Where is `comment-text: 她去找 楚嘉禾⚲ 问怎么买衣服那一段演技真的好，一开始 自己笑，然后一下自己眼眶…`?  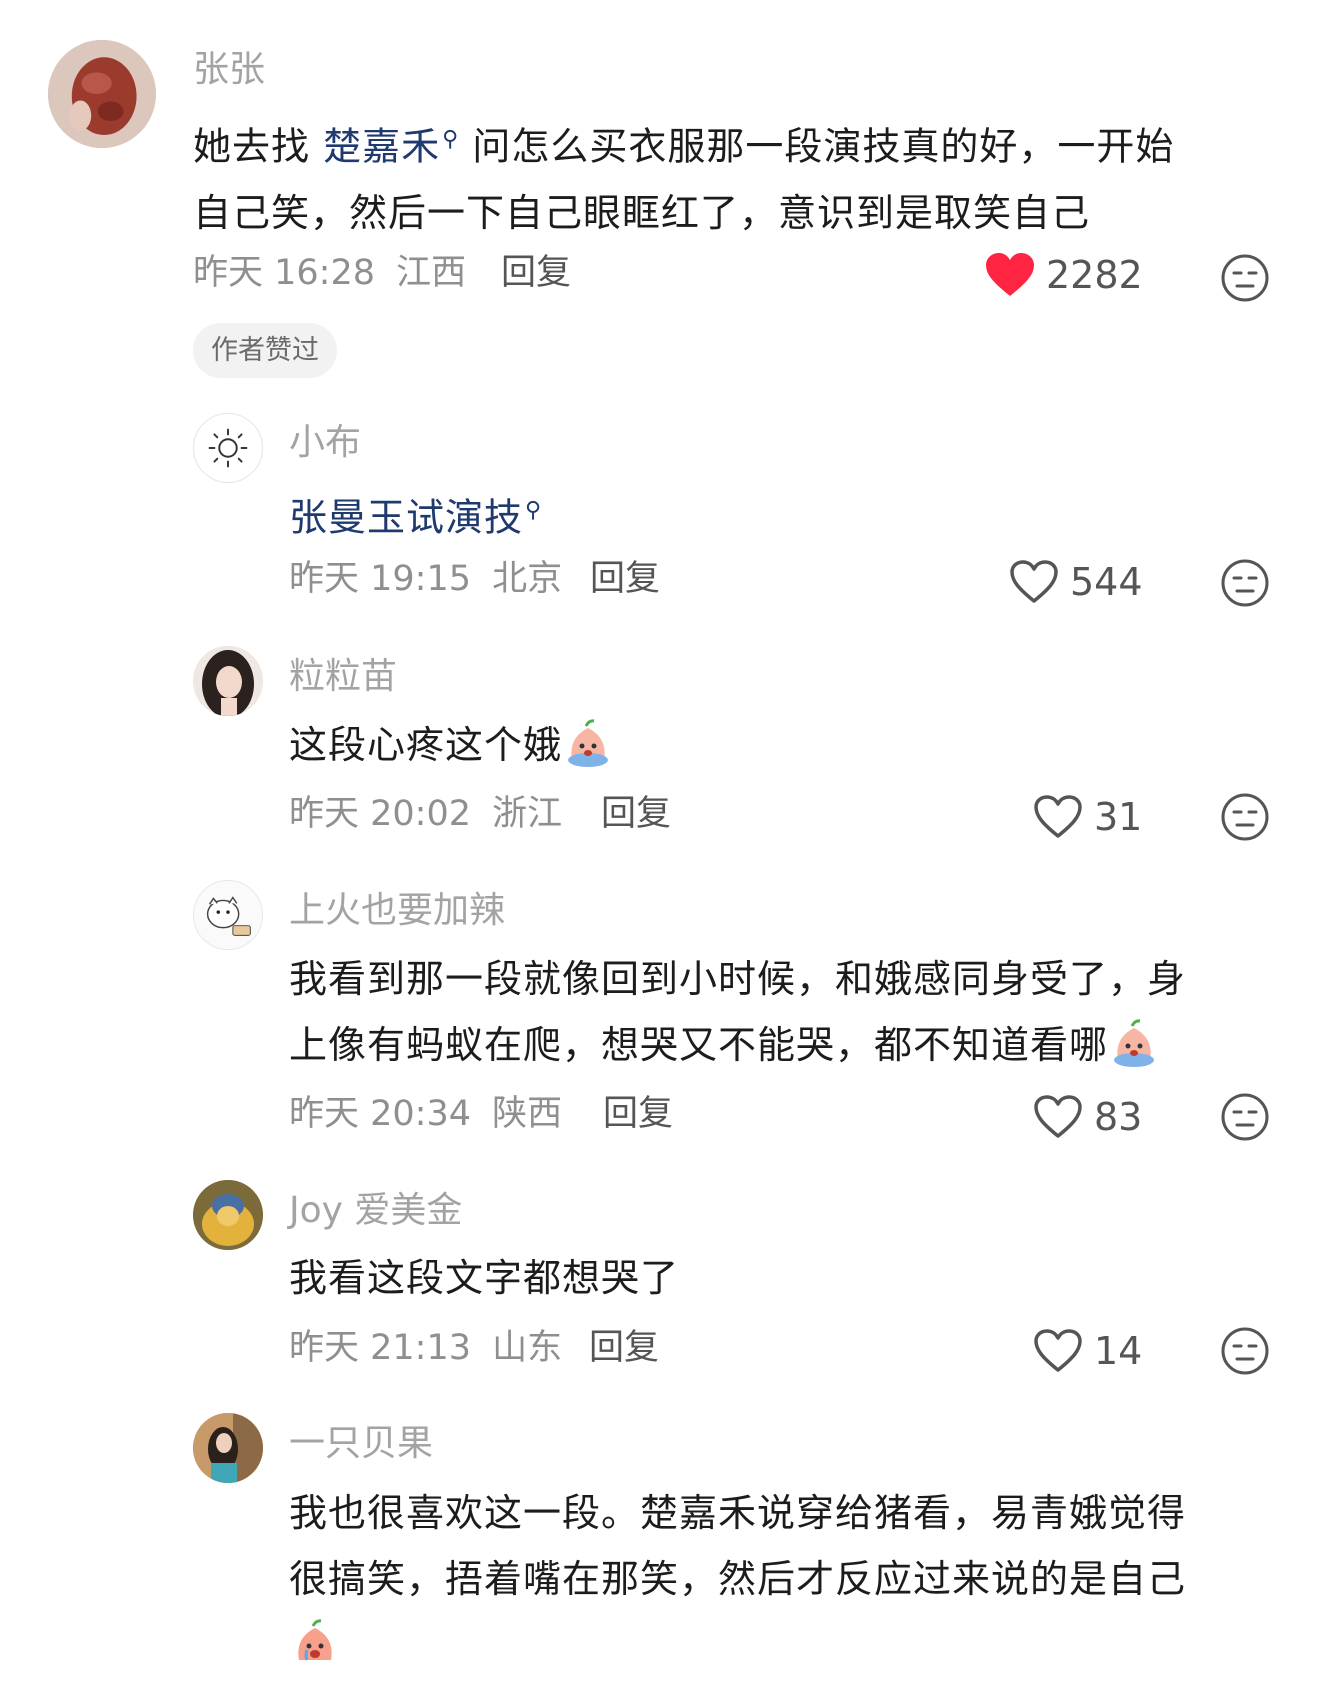 comment-text: 她去找 楚嘉禾⚲ 问怎么买衣服那一段演技真的好，一开始 自己笑，然后一下自己眼眶… is located at coordinates (733, 176).